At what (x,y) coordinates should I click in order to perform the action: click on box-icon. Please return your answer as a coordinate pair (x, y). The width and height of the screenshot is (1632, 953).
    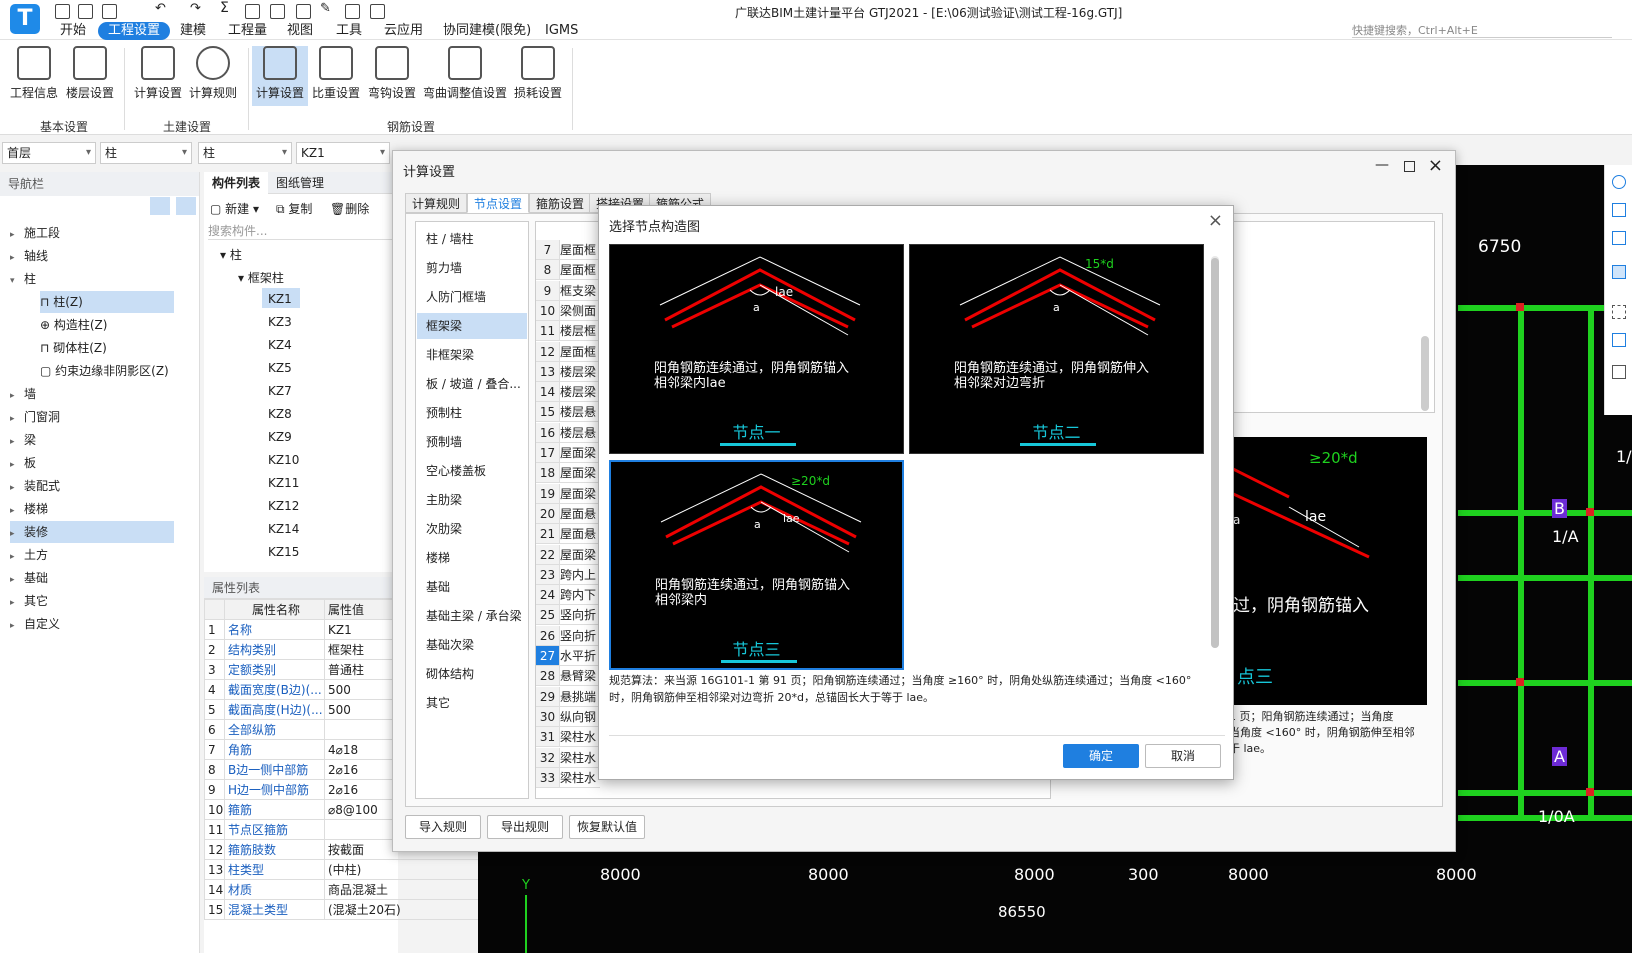
    Looking at the image, I should click on (1619, 272).